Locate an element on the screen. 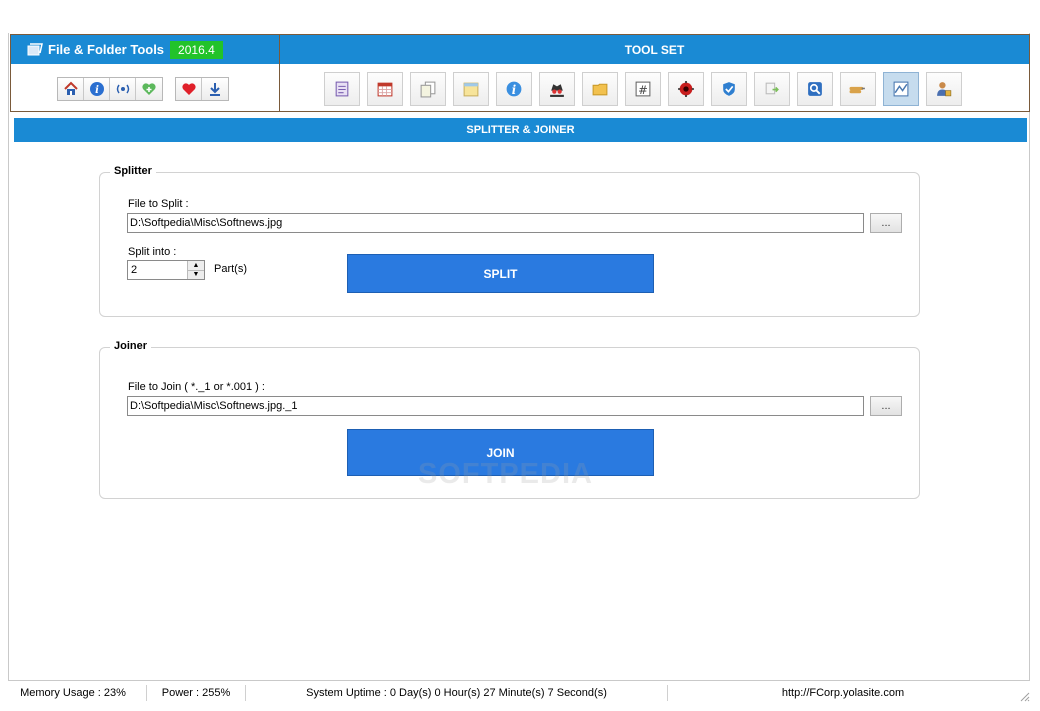 This screenshot has height=711, width=1040. hand-pointer-icon is located at coordinates (857, 90).